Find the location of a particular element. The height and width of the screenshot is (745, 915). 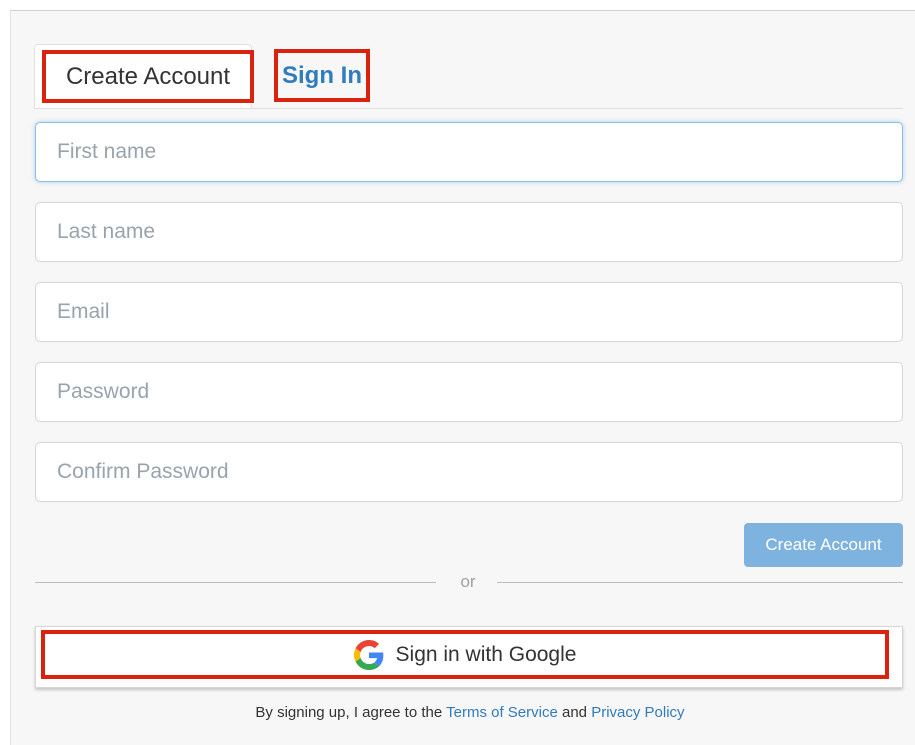

legal-conjunction: and is located at coordinates (575, 712).